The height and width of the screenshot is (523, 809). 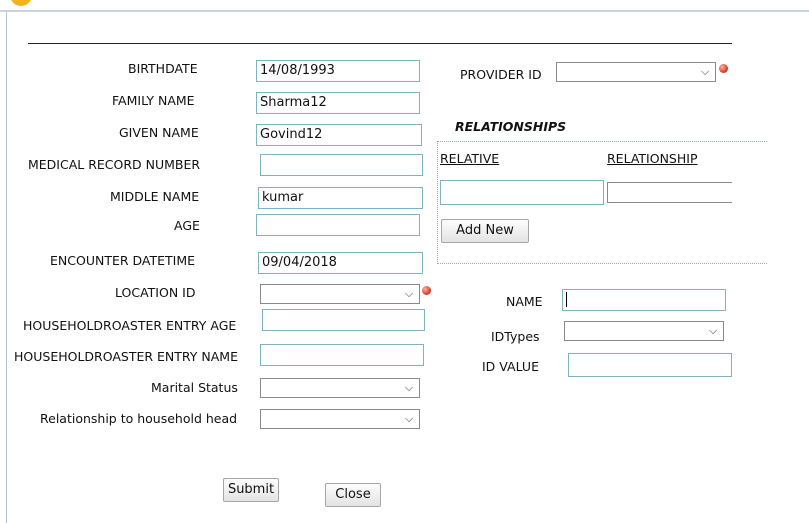 What do you see at coordinates (510, 366) in the screenshot?
I see `id-value-label: ID VALUE` at bounding box center [510, 366].